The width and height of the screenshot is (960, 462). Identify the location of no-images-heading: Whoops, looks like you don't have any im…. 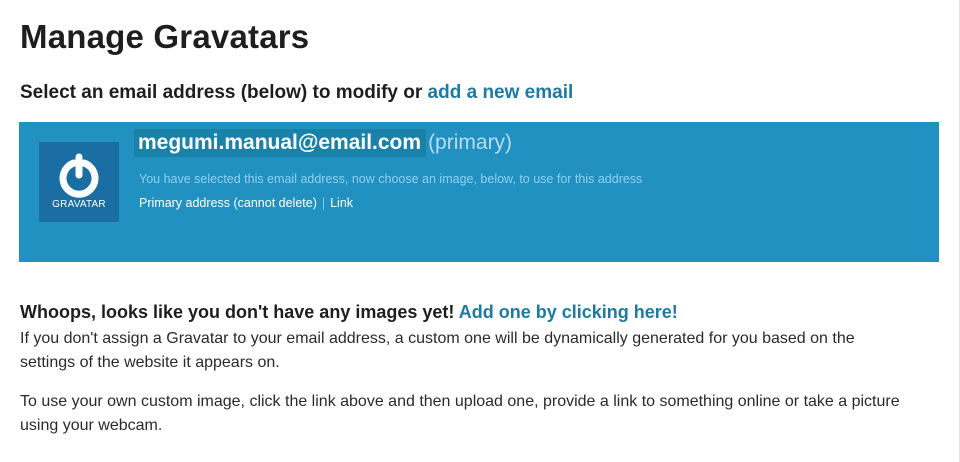
(349, 312).